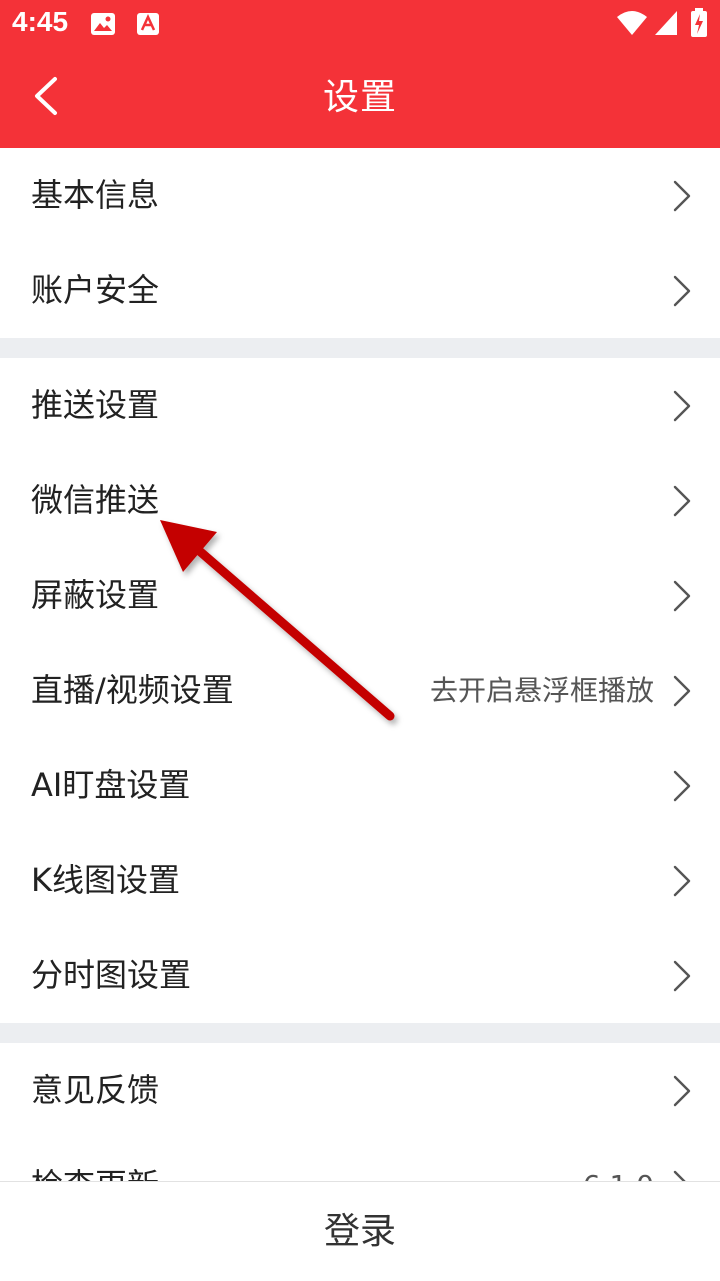  I want to click on signal-icon, so click(666, 25).